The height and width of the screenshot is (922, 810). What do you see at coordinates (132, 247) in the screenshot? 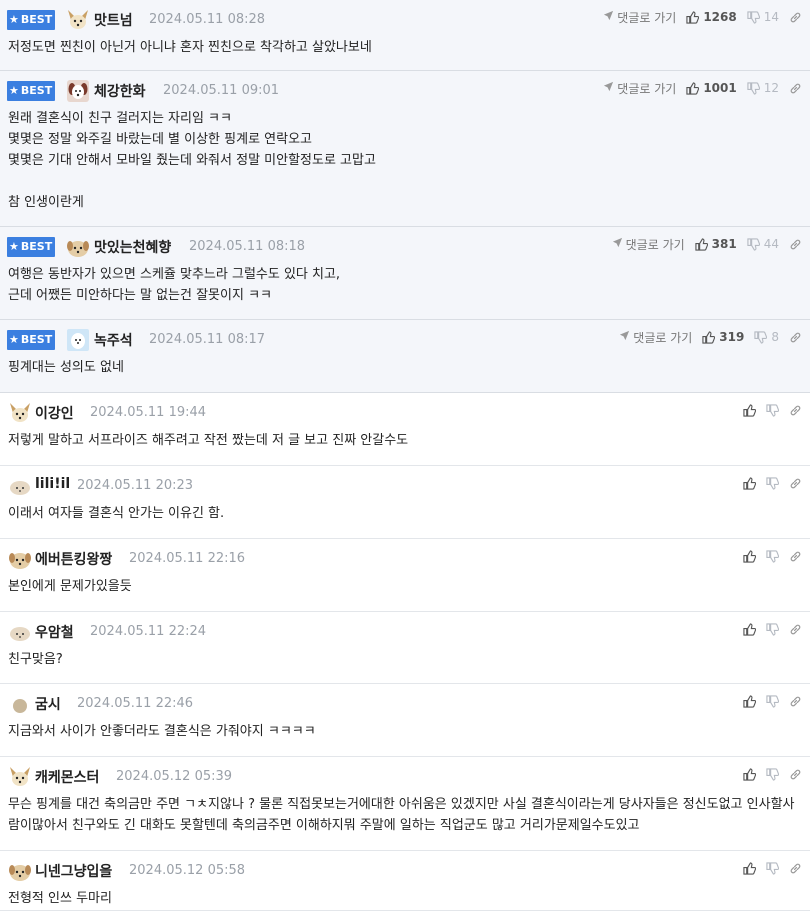
I see `nickname: 맛있는천혜향` at bounding box center [132, 247].